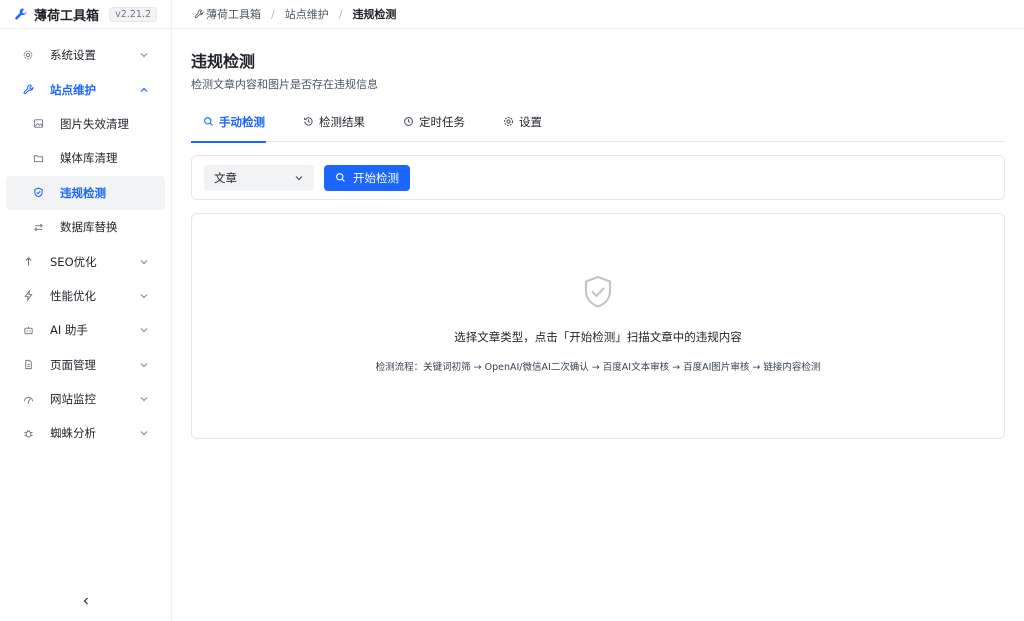  What do you see at coordinates (73, 433) in the screenshot?
I see `sidebar-item-label: 蜘蛛分析` at bounding box center [73, 433].